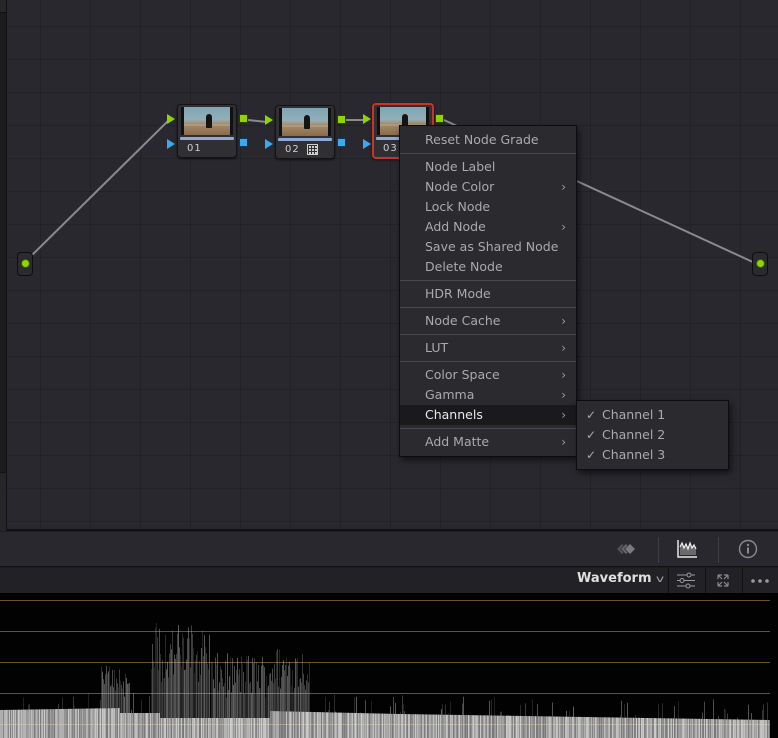 This screenshot has width=778, height=738. I want to click on node-01-key-input, so click(171, 144).